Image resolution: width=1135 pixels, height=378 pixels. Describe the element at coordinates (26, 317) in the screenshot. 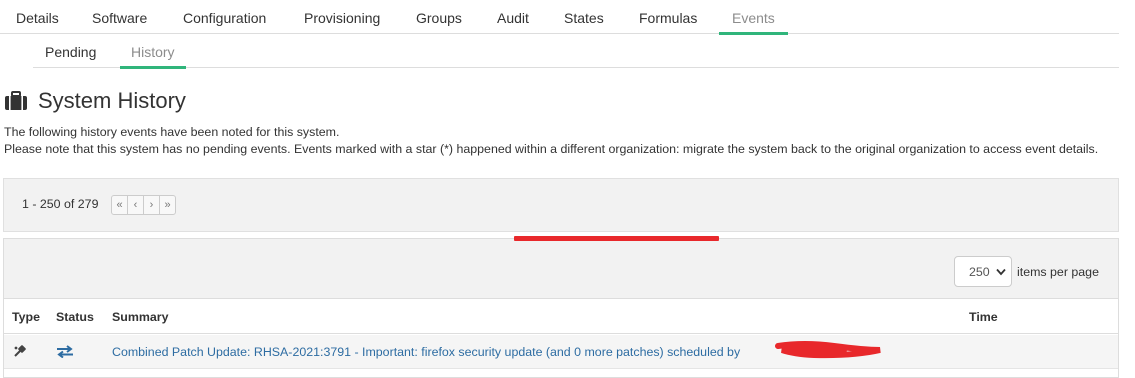

I see `column-header-type: Type` at that location.